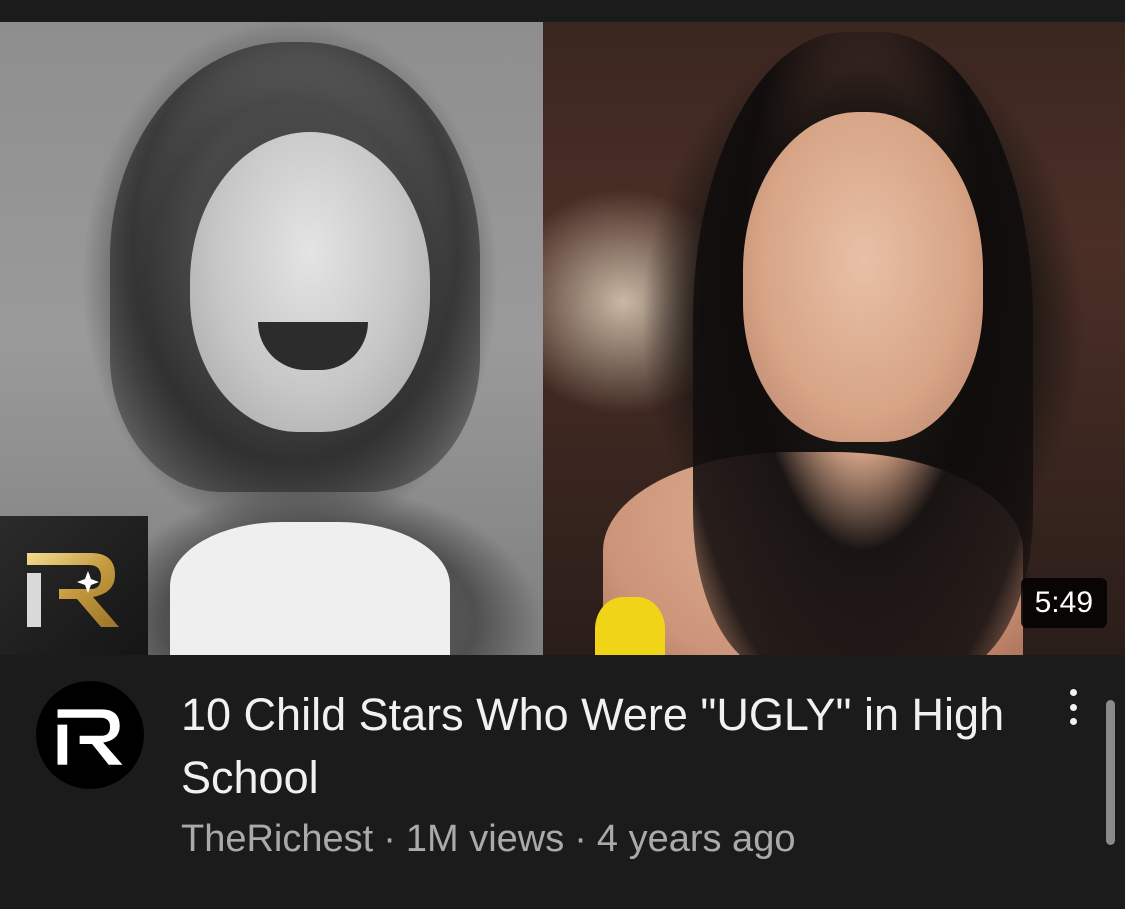  Describe the element at coordinates (562, 11) in the screenshot. I see `top-bar` at that location.